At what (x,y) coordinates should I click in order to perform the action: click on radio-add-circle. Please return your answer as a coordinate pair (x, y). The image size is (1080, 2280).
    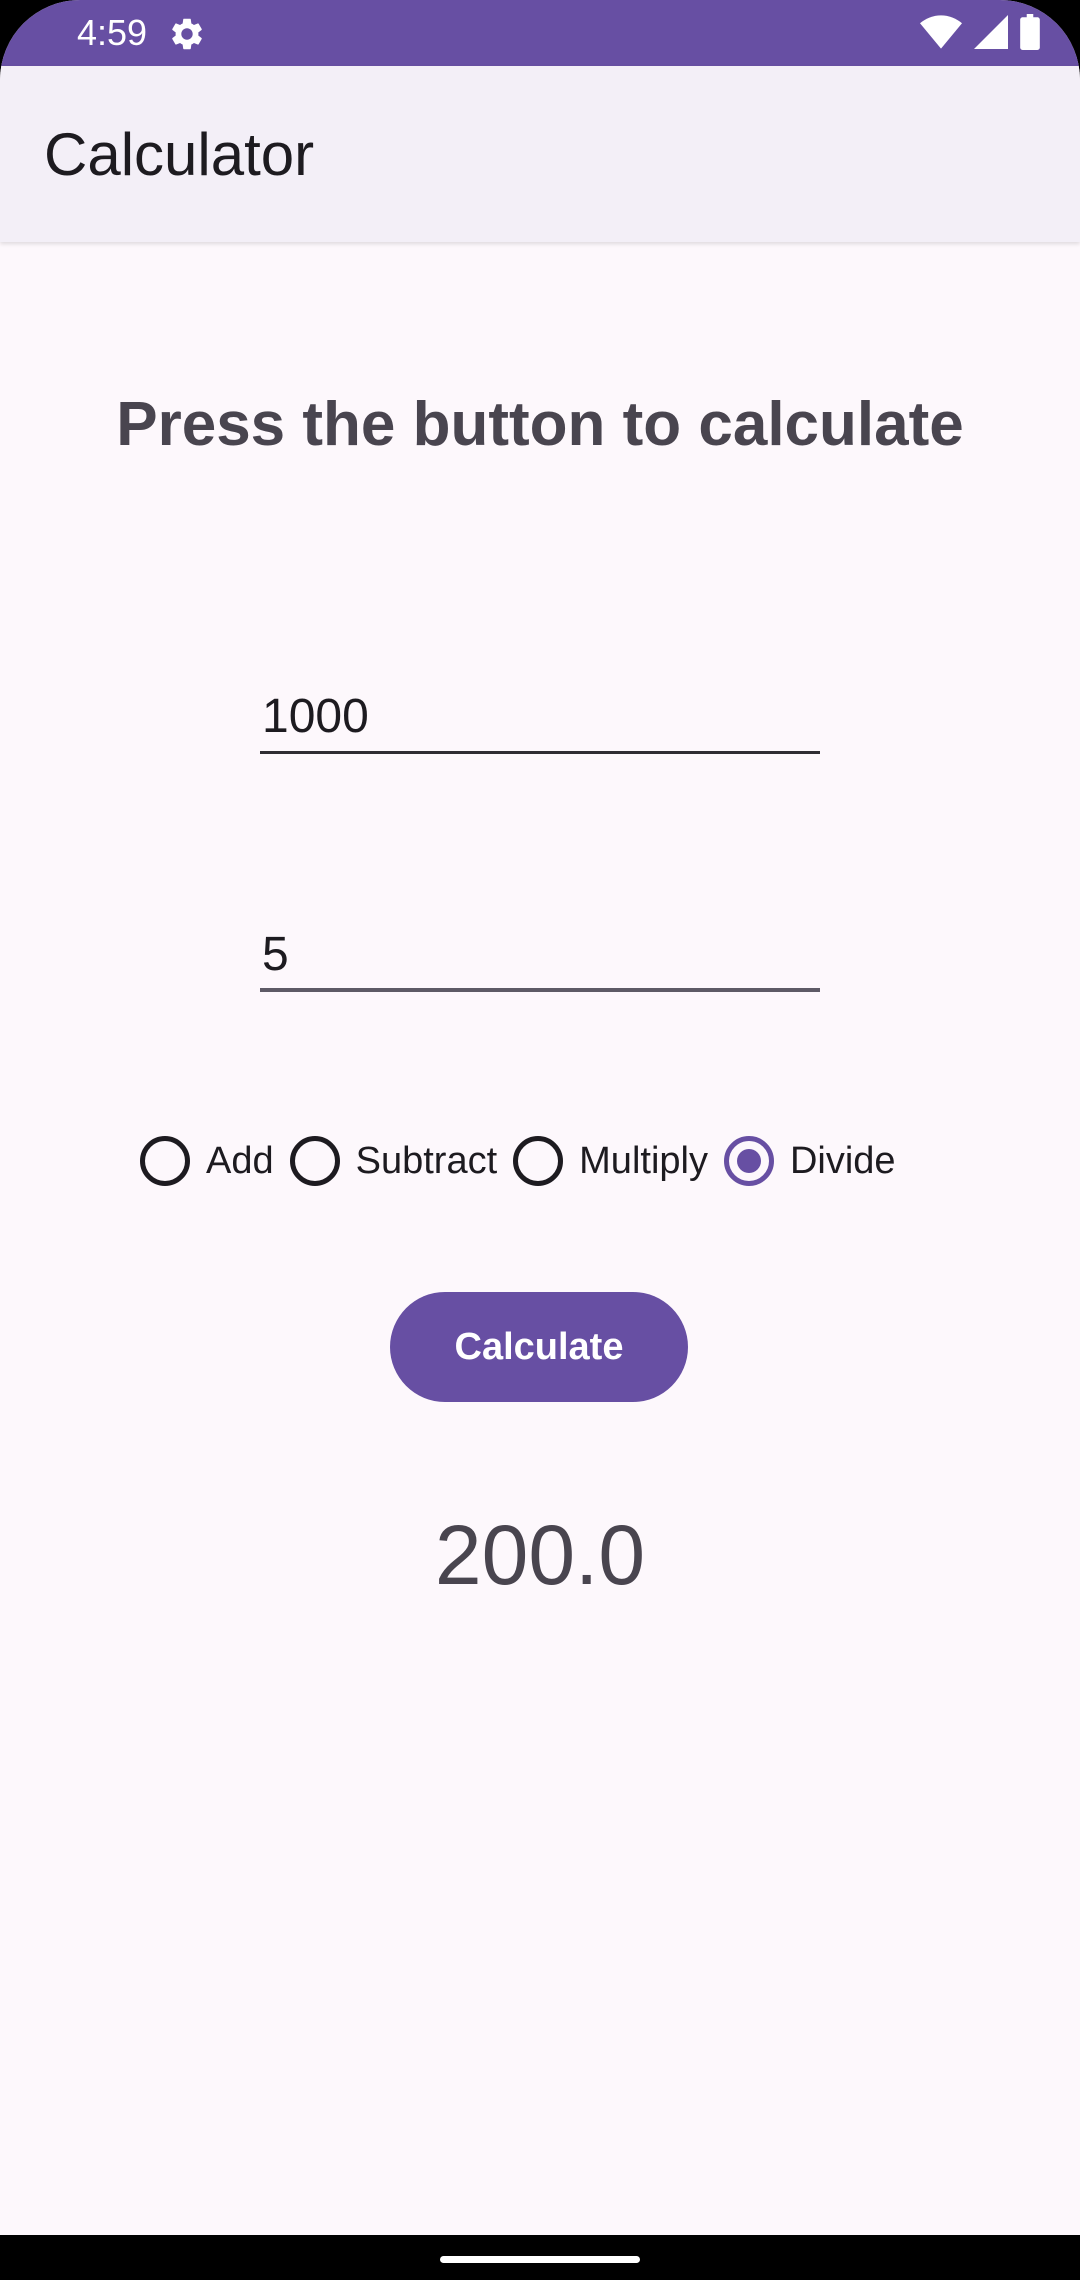
    Looking at the image, I should click on (165, 1161).